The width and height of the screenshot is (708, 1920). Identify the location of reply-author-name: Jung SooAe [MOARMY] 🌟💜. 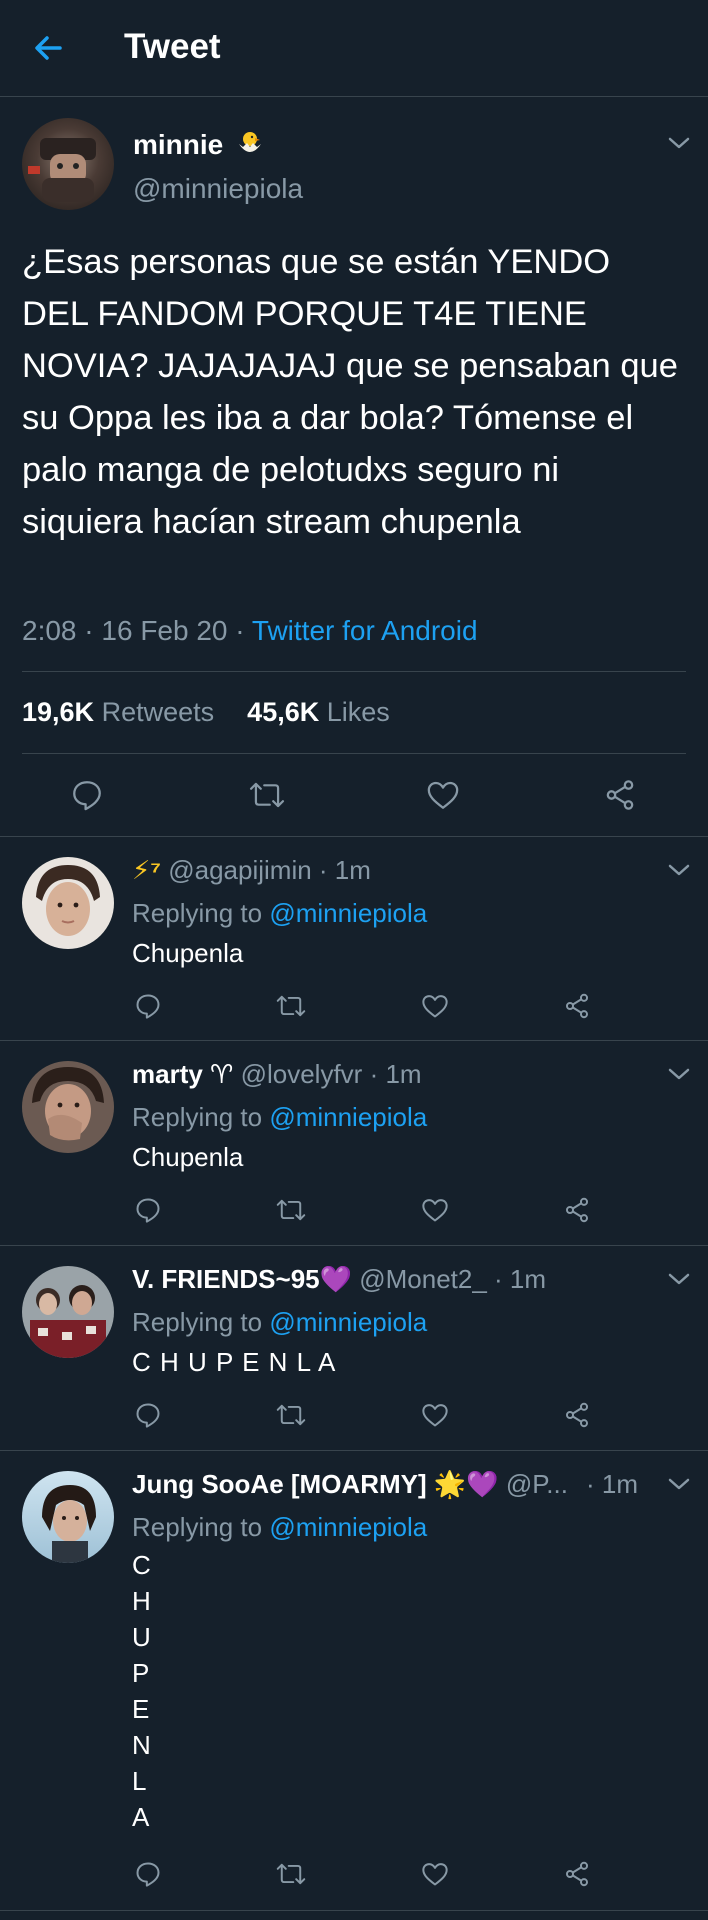
(315, 1484).